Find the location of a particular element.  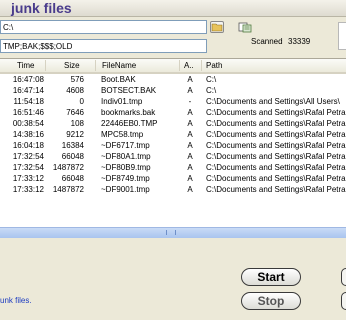

window-title: junk files is located at coordinates (41, 8).